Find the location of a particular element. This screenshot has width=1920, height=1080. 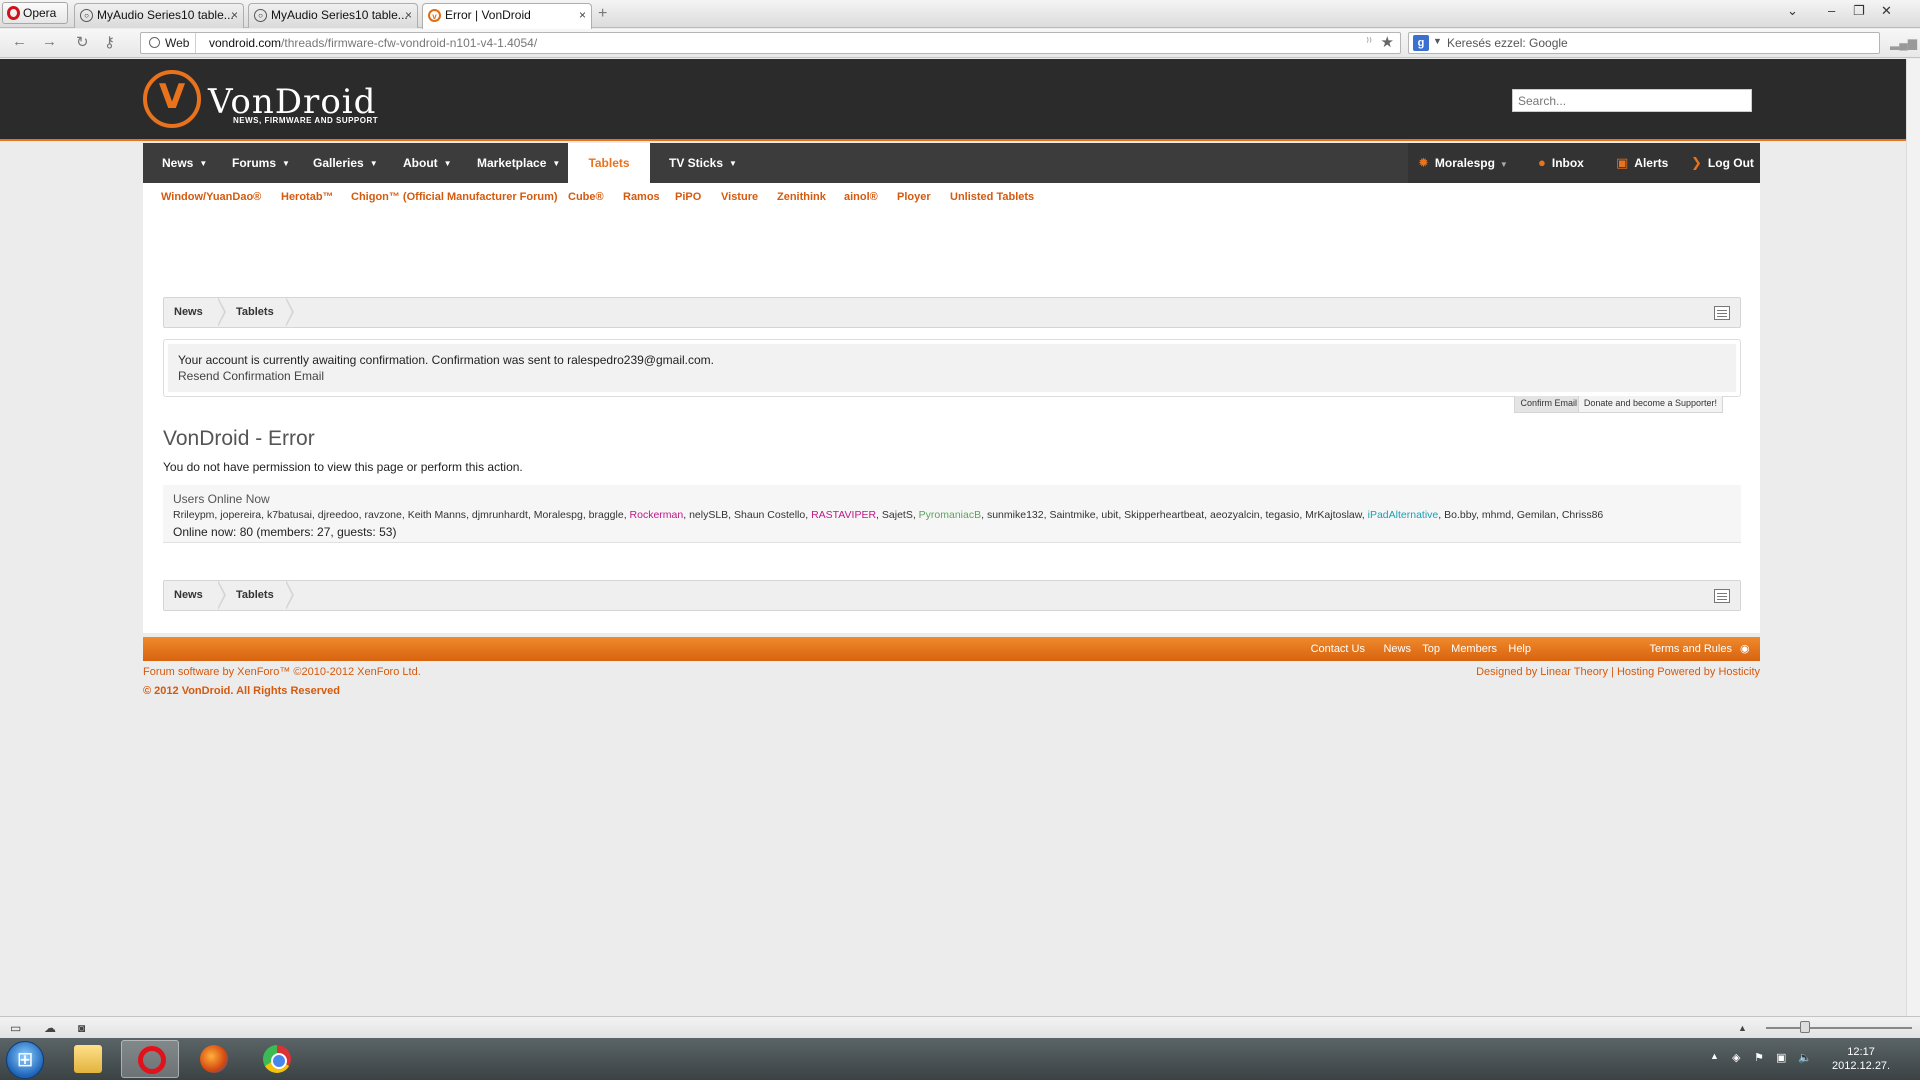

vondroid-logo-icon: V is located at coordinates (172, 99).